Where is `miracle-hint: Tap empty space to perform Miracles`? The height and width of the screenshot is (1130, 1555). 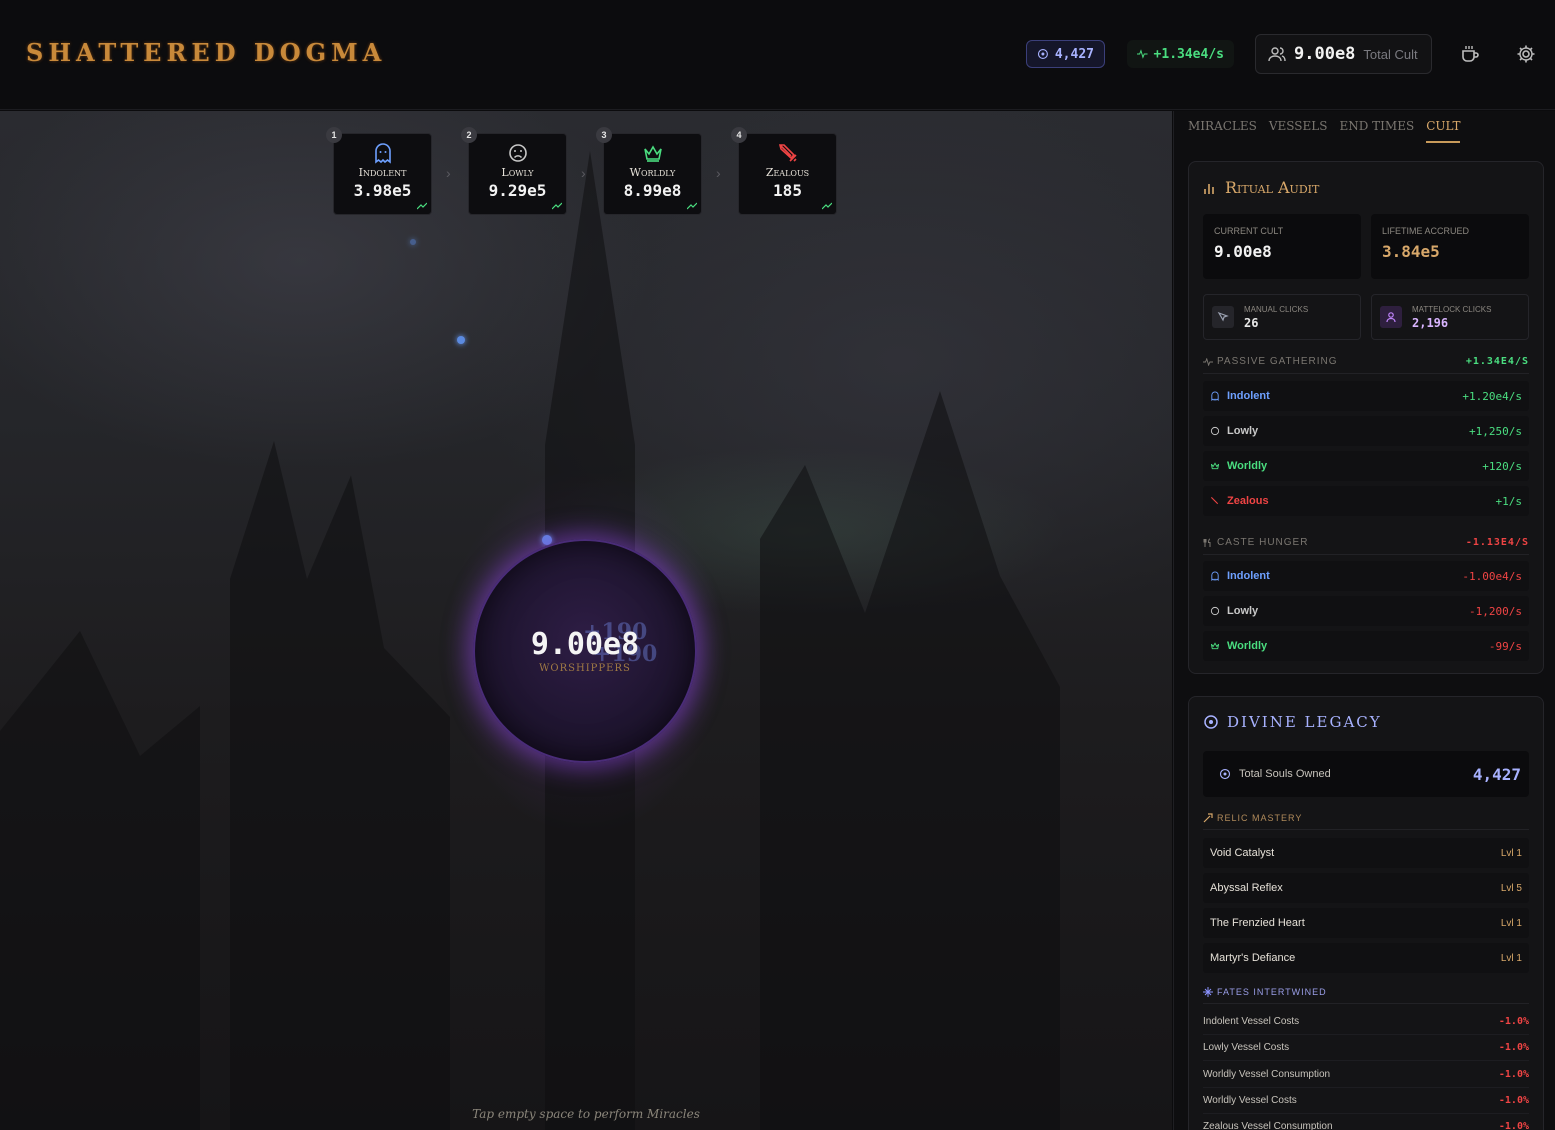
miracle-hint: Tap empty space to perform Miracles is located at coordinates (586, 1114).